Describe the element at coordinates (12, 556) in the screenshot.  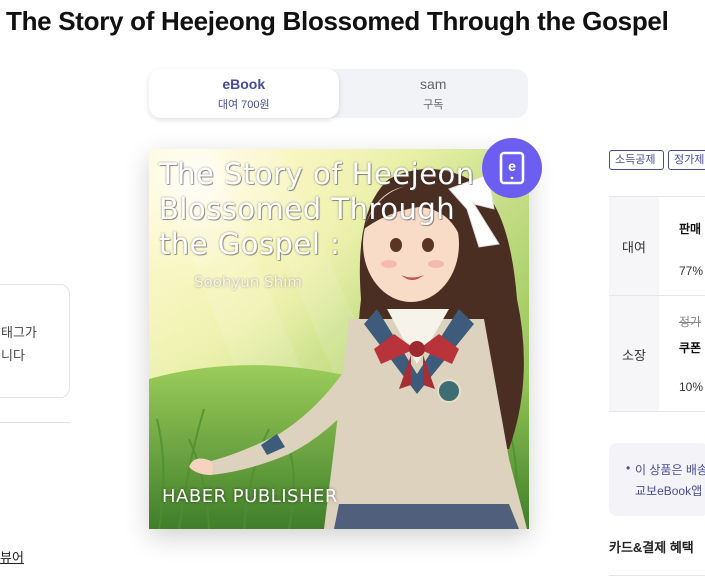
I see `viewer-link: 뷰어` at that location.